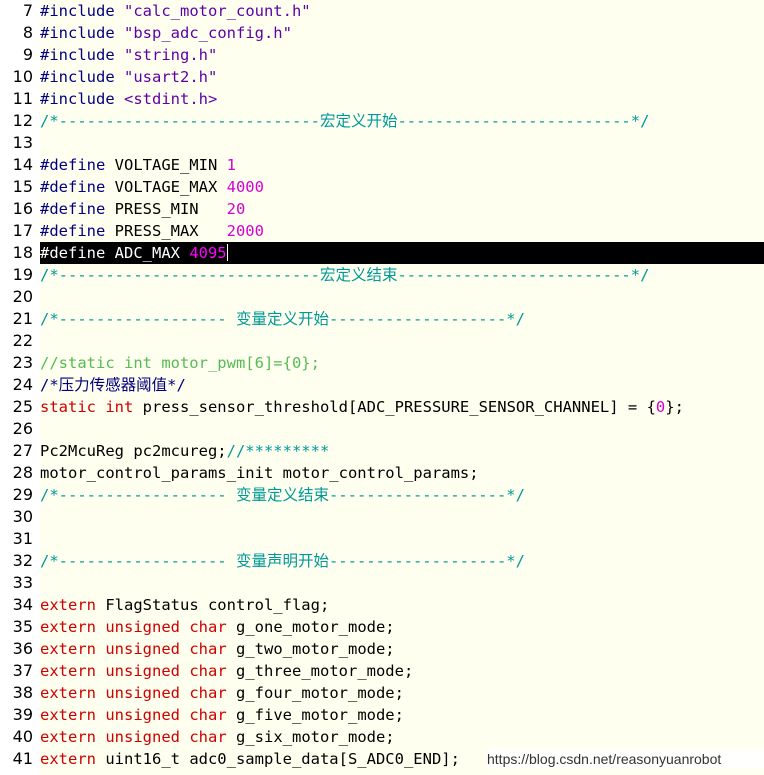  Describe the element at coordinates (402, 55) in the screenshot. I see `code-line: #include "string.h"` at that location.